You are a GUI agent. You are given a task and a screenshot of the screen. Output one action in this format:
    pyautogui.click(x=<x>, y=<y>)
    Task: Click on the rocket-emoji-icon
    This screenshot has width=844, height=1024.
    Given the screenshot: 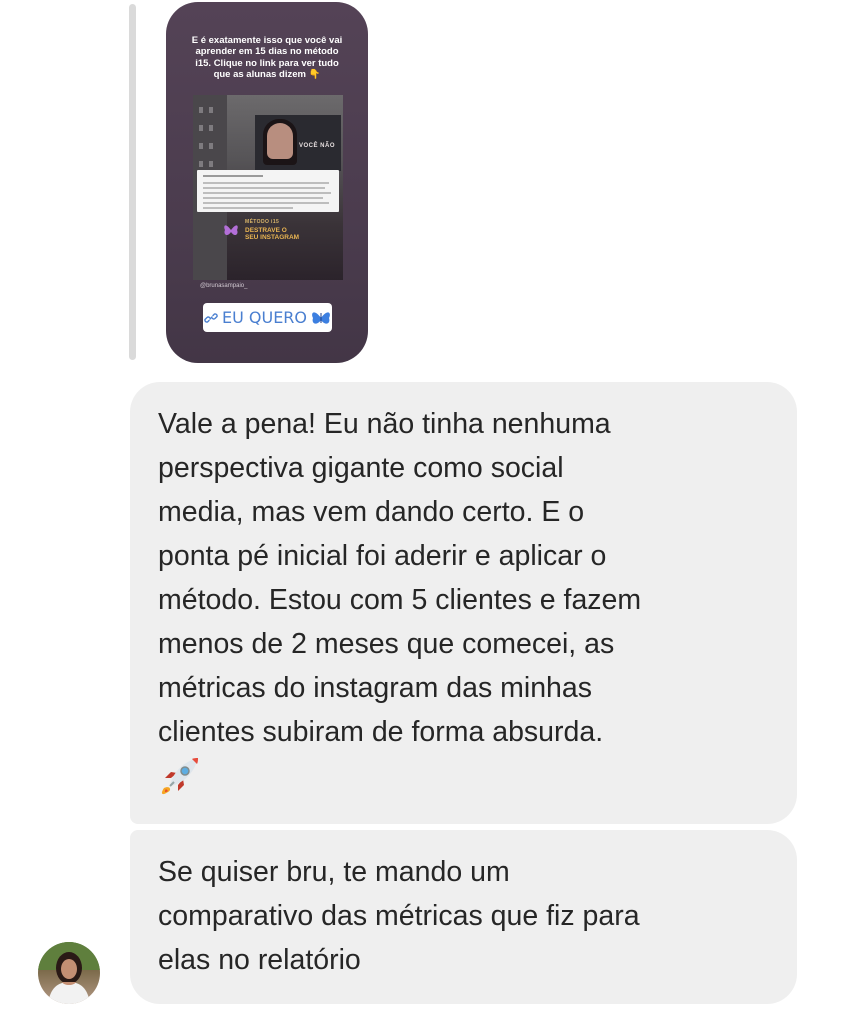 What is the action you would take?
    pyautogui.click(x=179, y=776)
    